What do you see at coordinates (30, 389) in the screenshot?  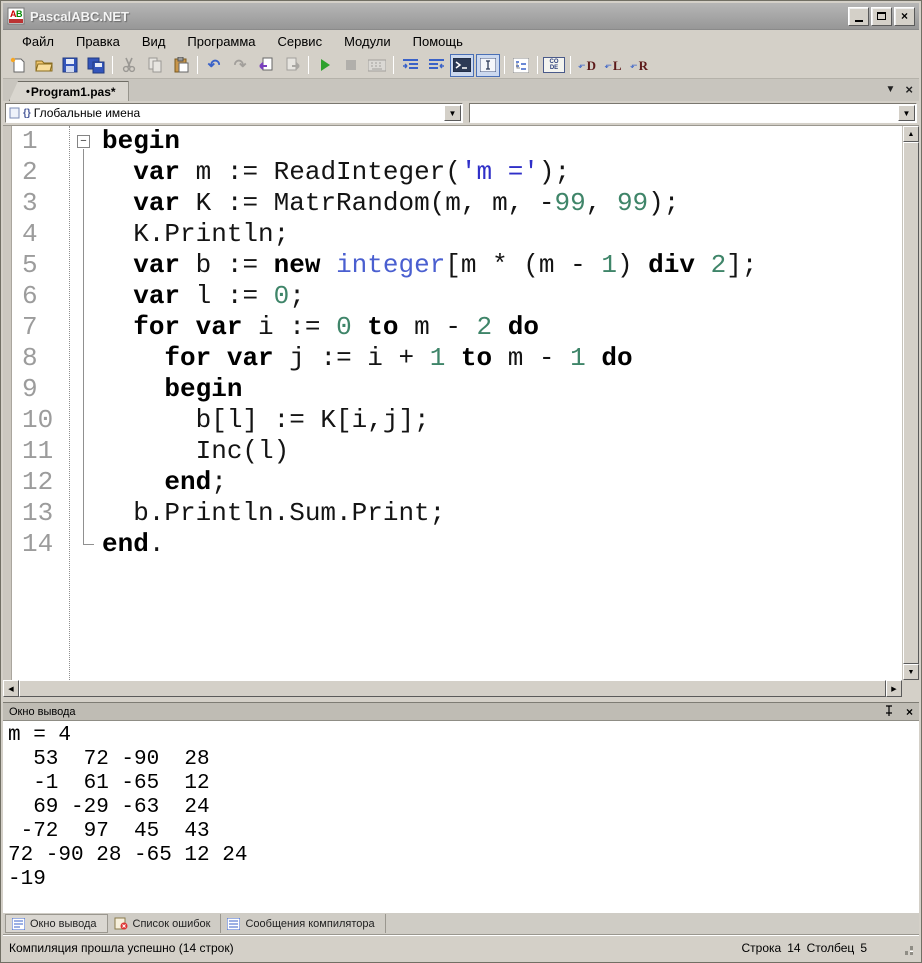 I see `line-number: 9` at bounding box center [30, 389].